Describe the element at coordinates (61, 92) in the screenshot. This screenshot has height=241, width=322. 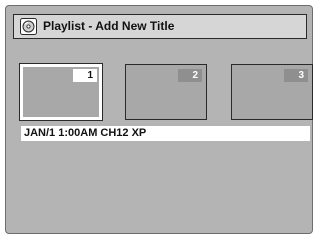
I see `title-thumbnail-1: 1` at that location.